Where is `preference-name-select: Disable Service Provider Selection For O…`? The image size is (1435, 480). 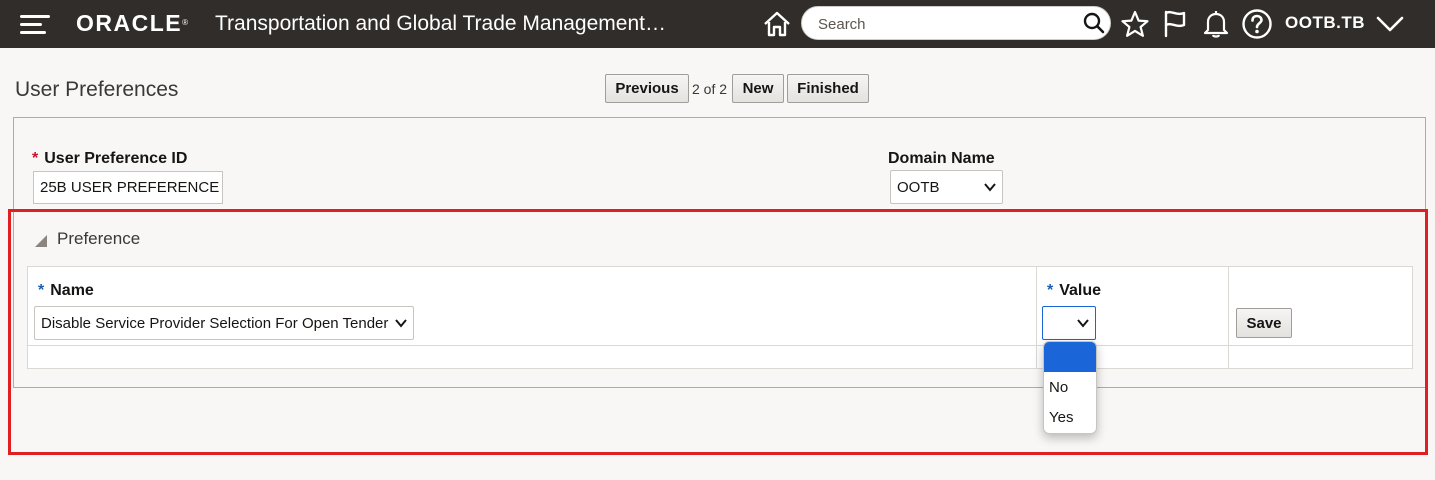
preference-name-select: Disable Service Provider Selection For O… is located at coordinates (224, 323).